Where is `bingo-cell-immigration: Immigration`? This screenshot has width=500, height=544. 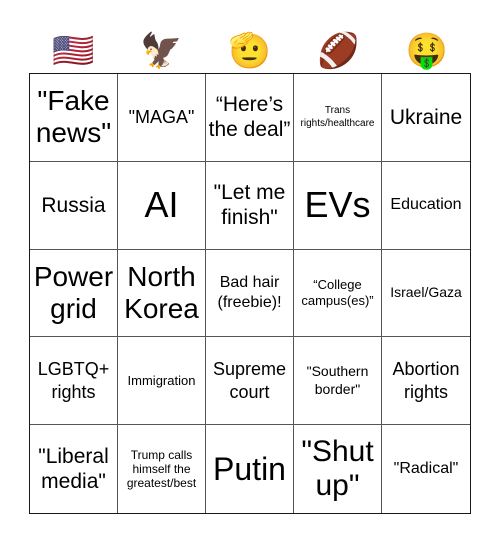
bingo-cell-immigration: Immigration is located at coordinates (162, 381).